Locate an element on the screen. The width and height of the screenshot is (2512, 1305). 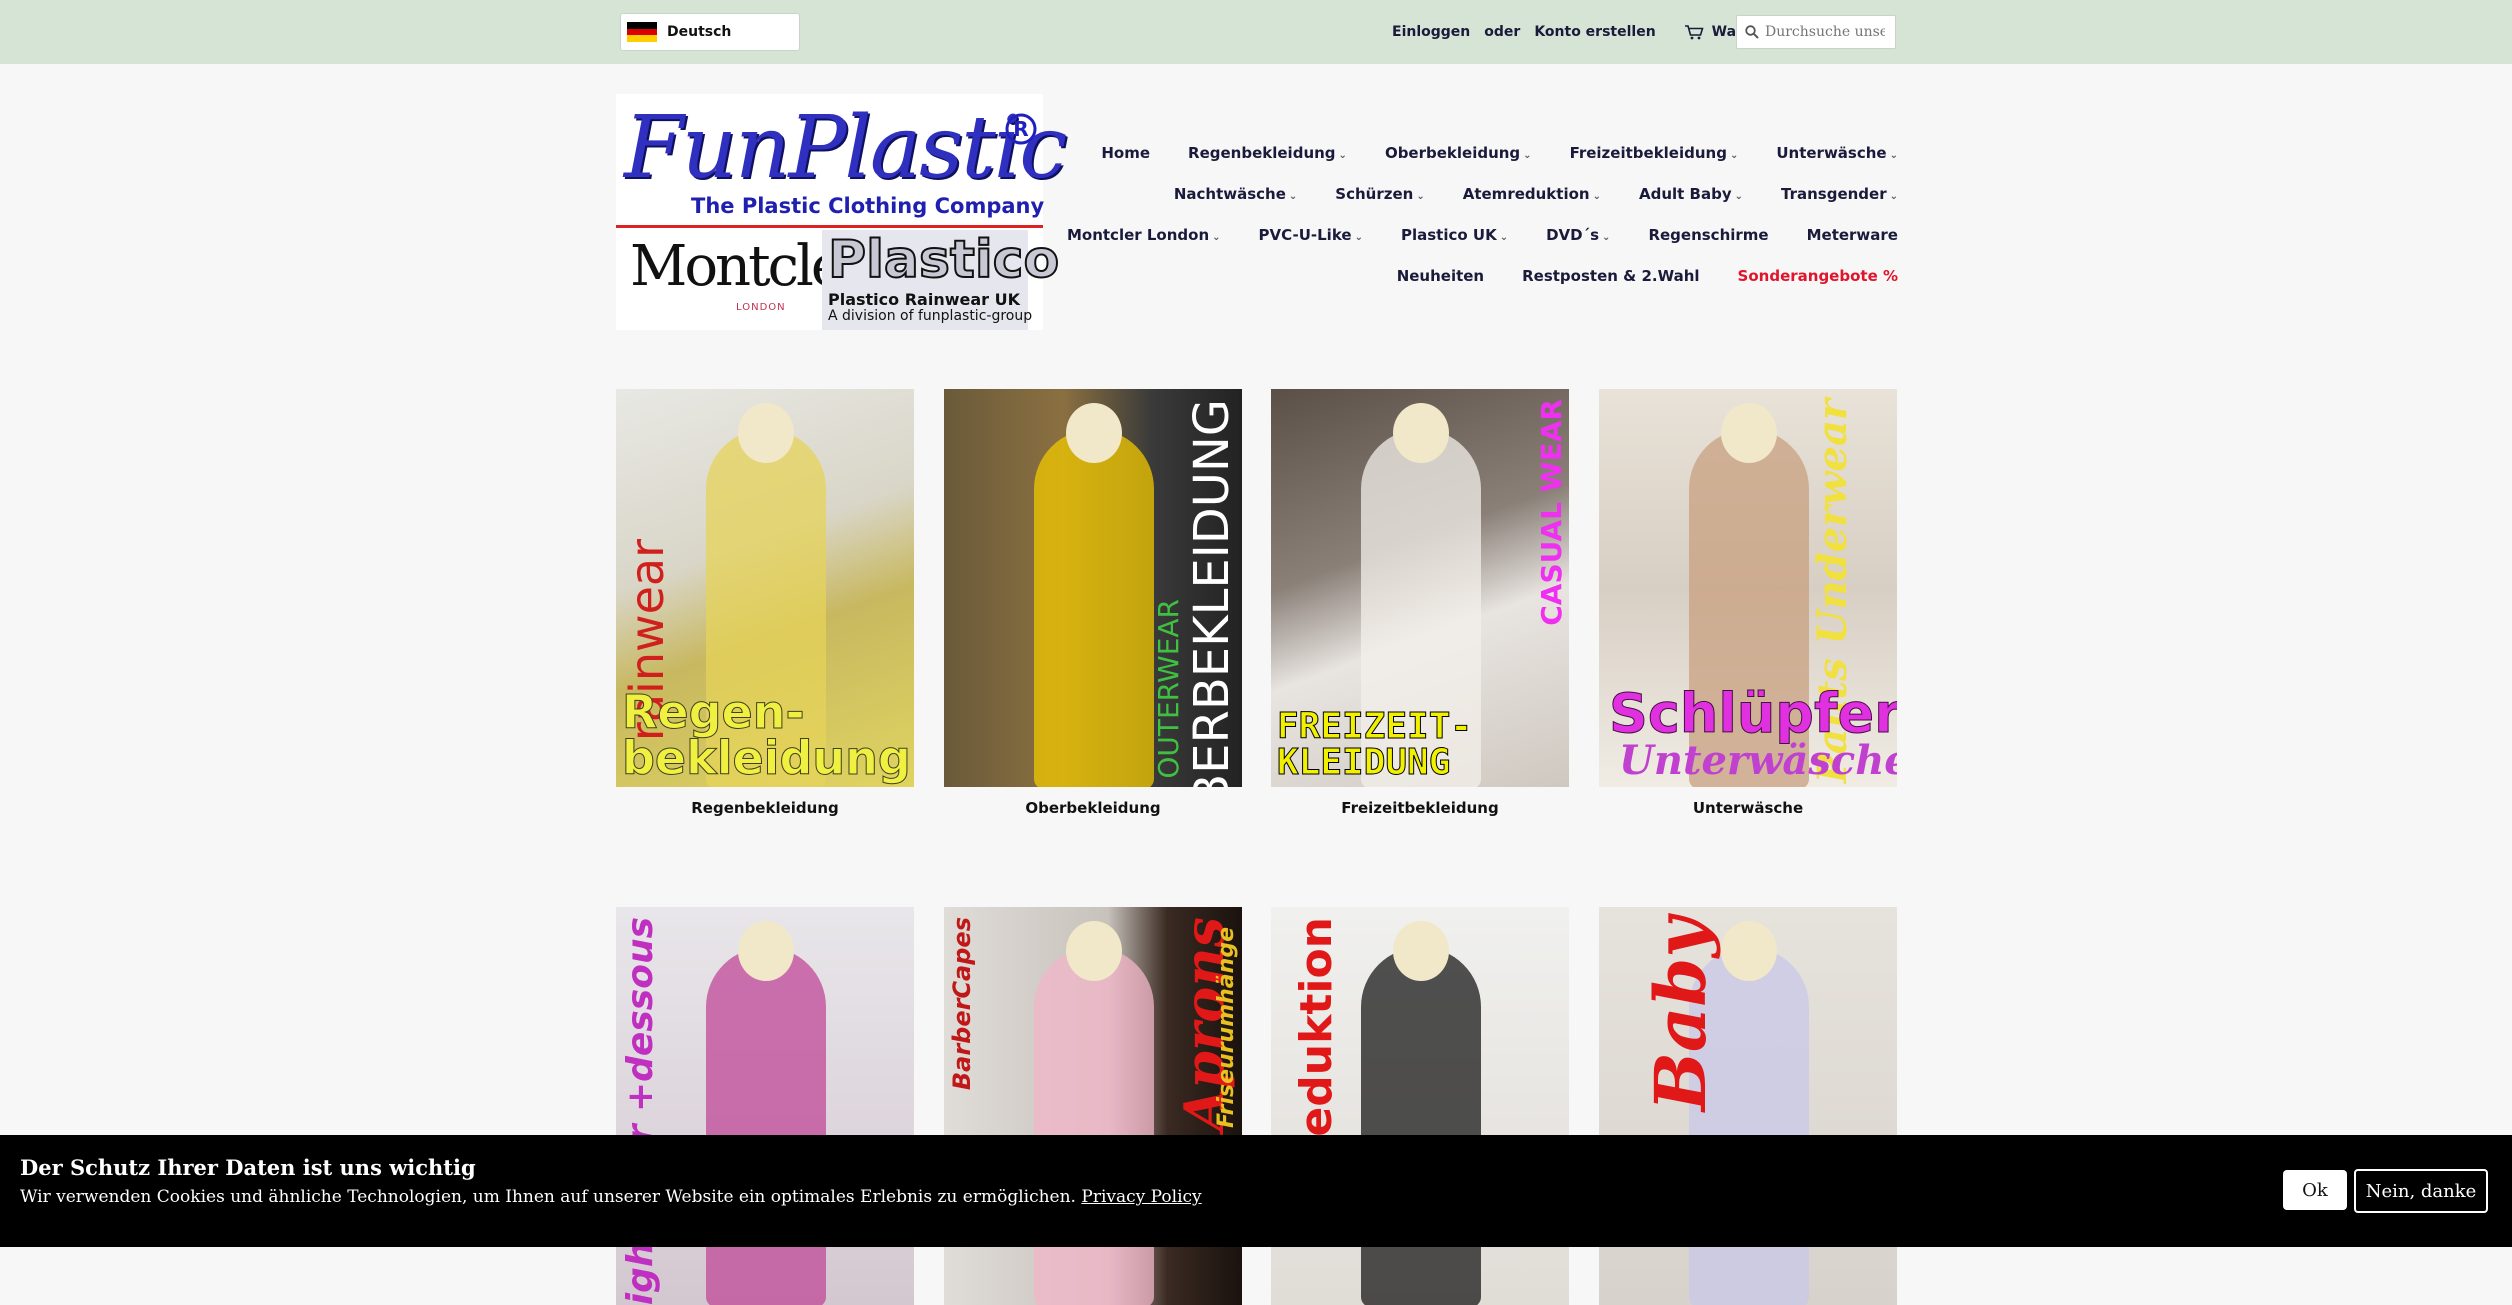
cart-icon is located at coordinates (1694, 32).